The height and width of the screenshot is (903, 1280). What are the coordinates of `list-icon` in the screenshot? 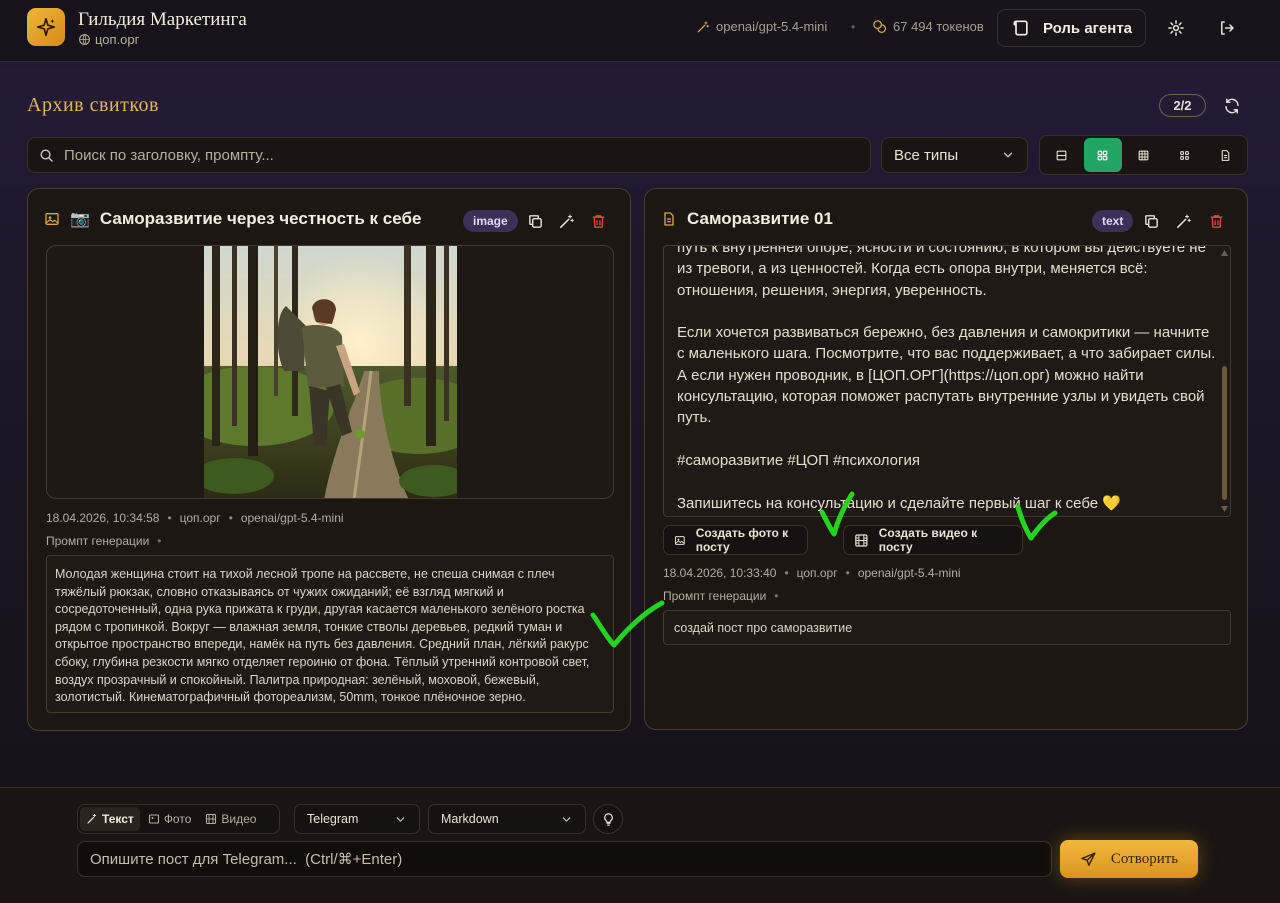 It's located at (1062, 155).